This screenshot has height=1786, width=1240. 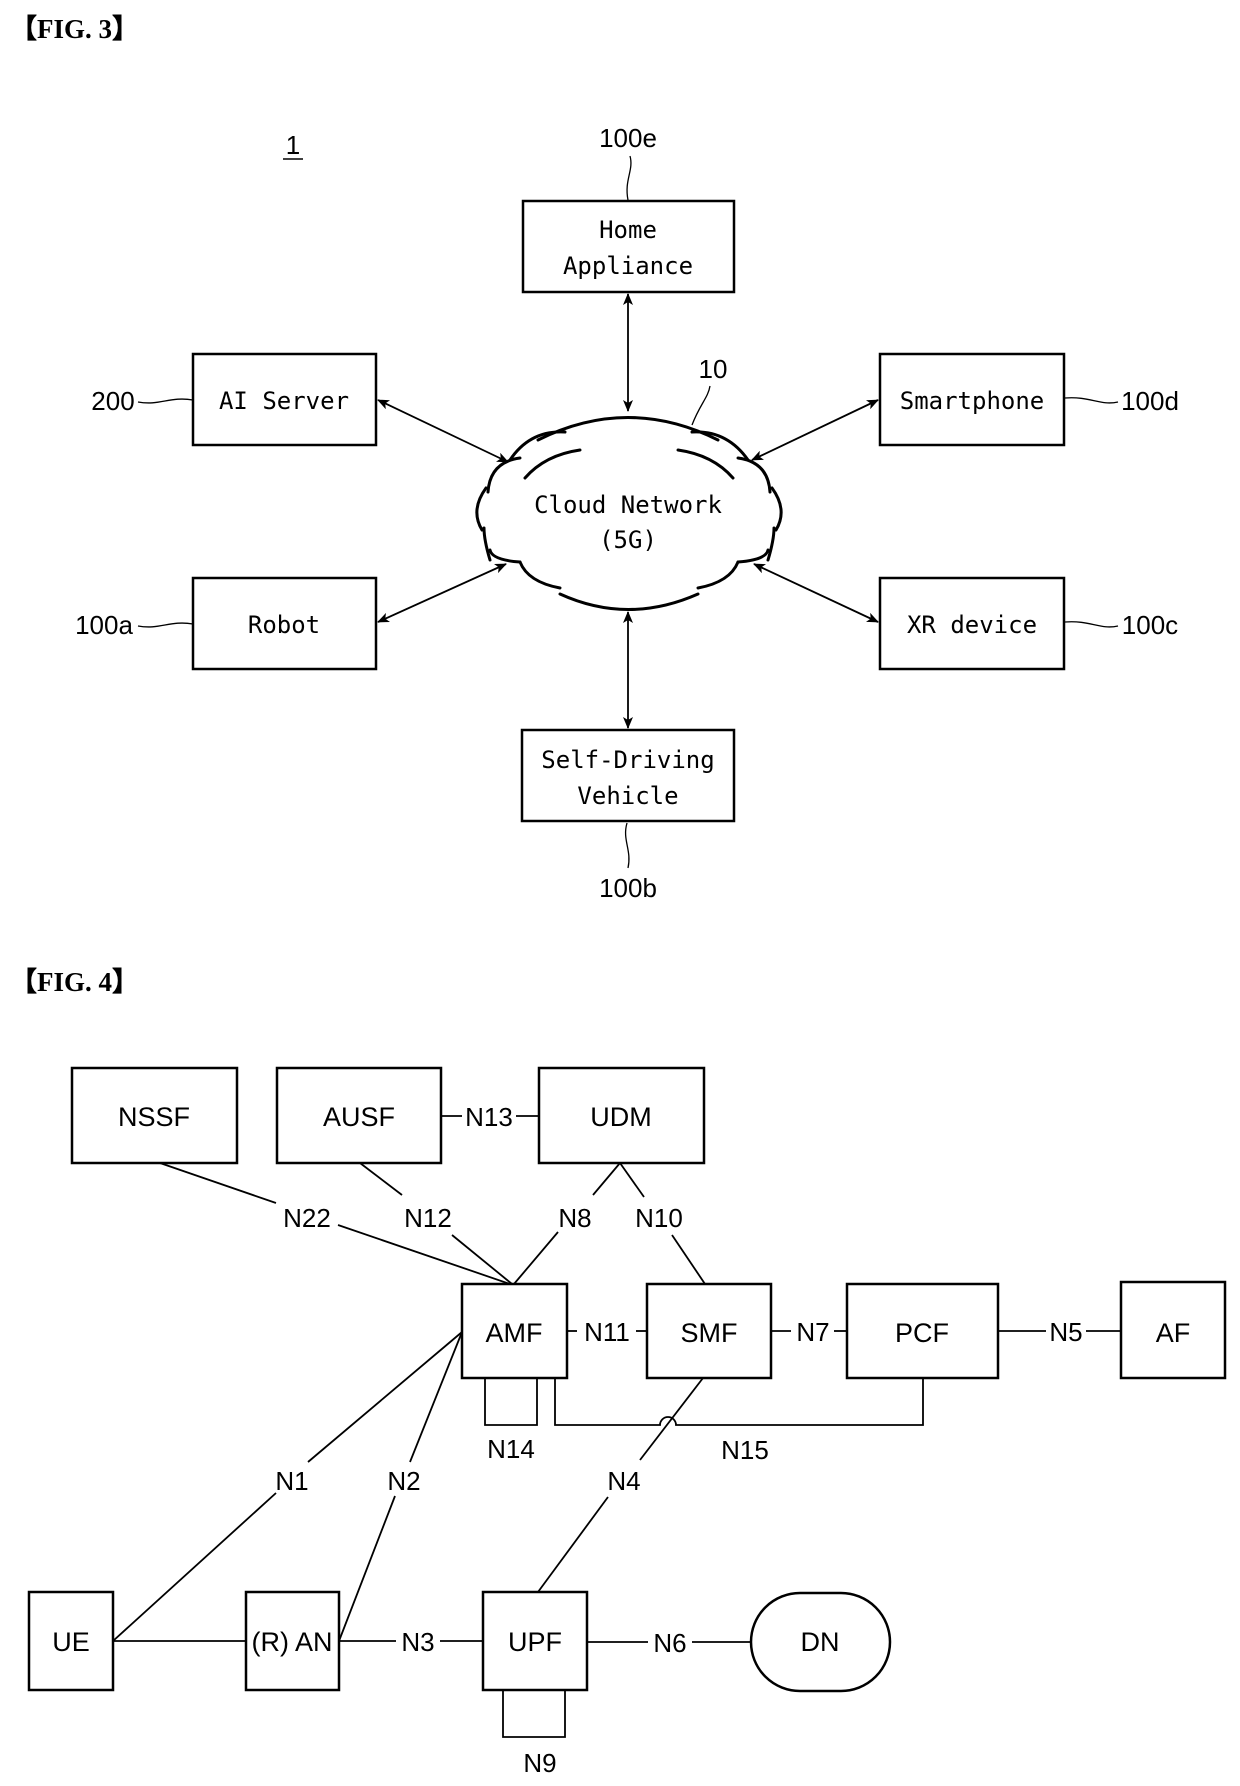 What do you see at coordinates (284, 625) in the screenshot?
I see `robot-label: Robot` at bounding box center [284, 625].